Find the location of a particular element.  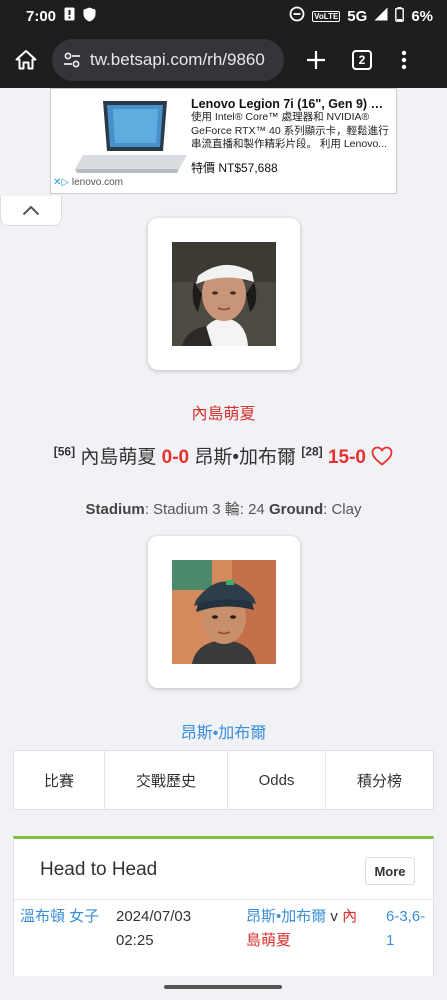

browser-menu-button is located at coordinates (404, 60).